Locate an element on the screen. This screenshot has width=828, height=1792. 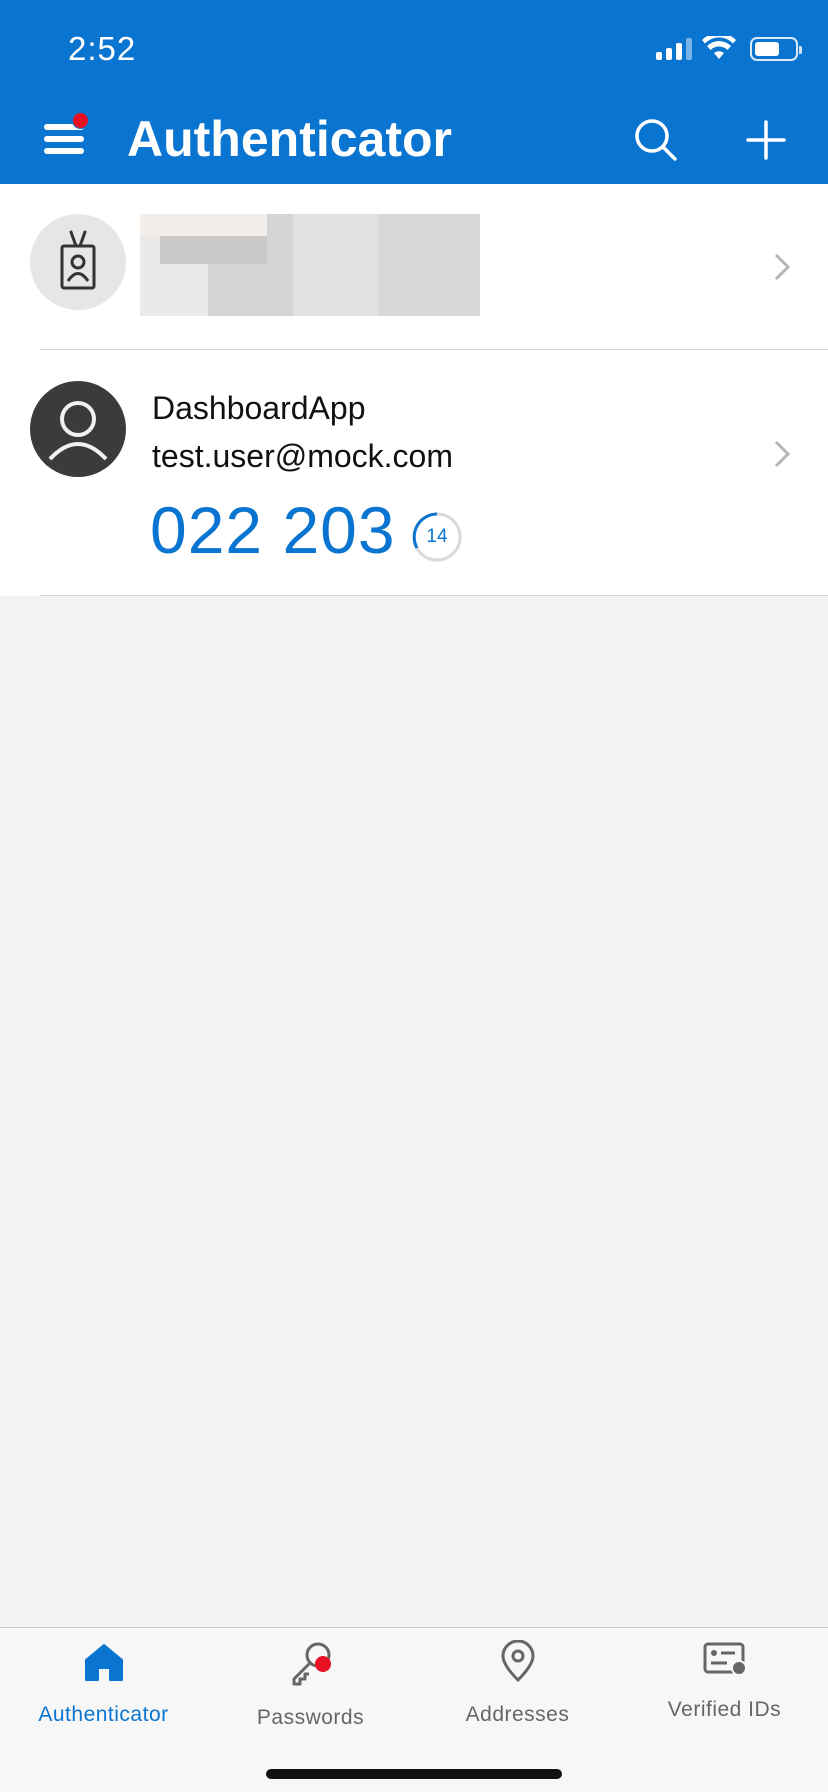
notification-dot is located at coordinates (80, 120).